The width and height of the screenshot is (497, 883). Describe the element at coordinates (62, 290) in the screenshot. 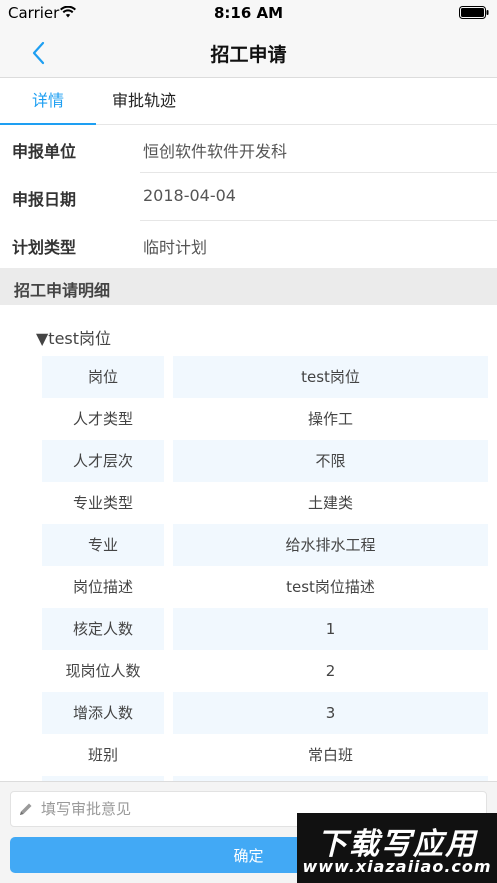

I see `section-title: 招工申请明细` at that location.